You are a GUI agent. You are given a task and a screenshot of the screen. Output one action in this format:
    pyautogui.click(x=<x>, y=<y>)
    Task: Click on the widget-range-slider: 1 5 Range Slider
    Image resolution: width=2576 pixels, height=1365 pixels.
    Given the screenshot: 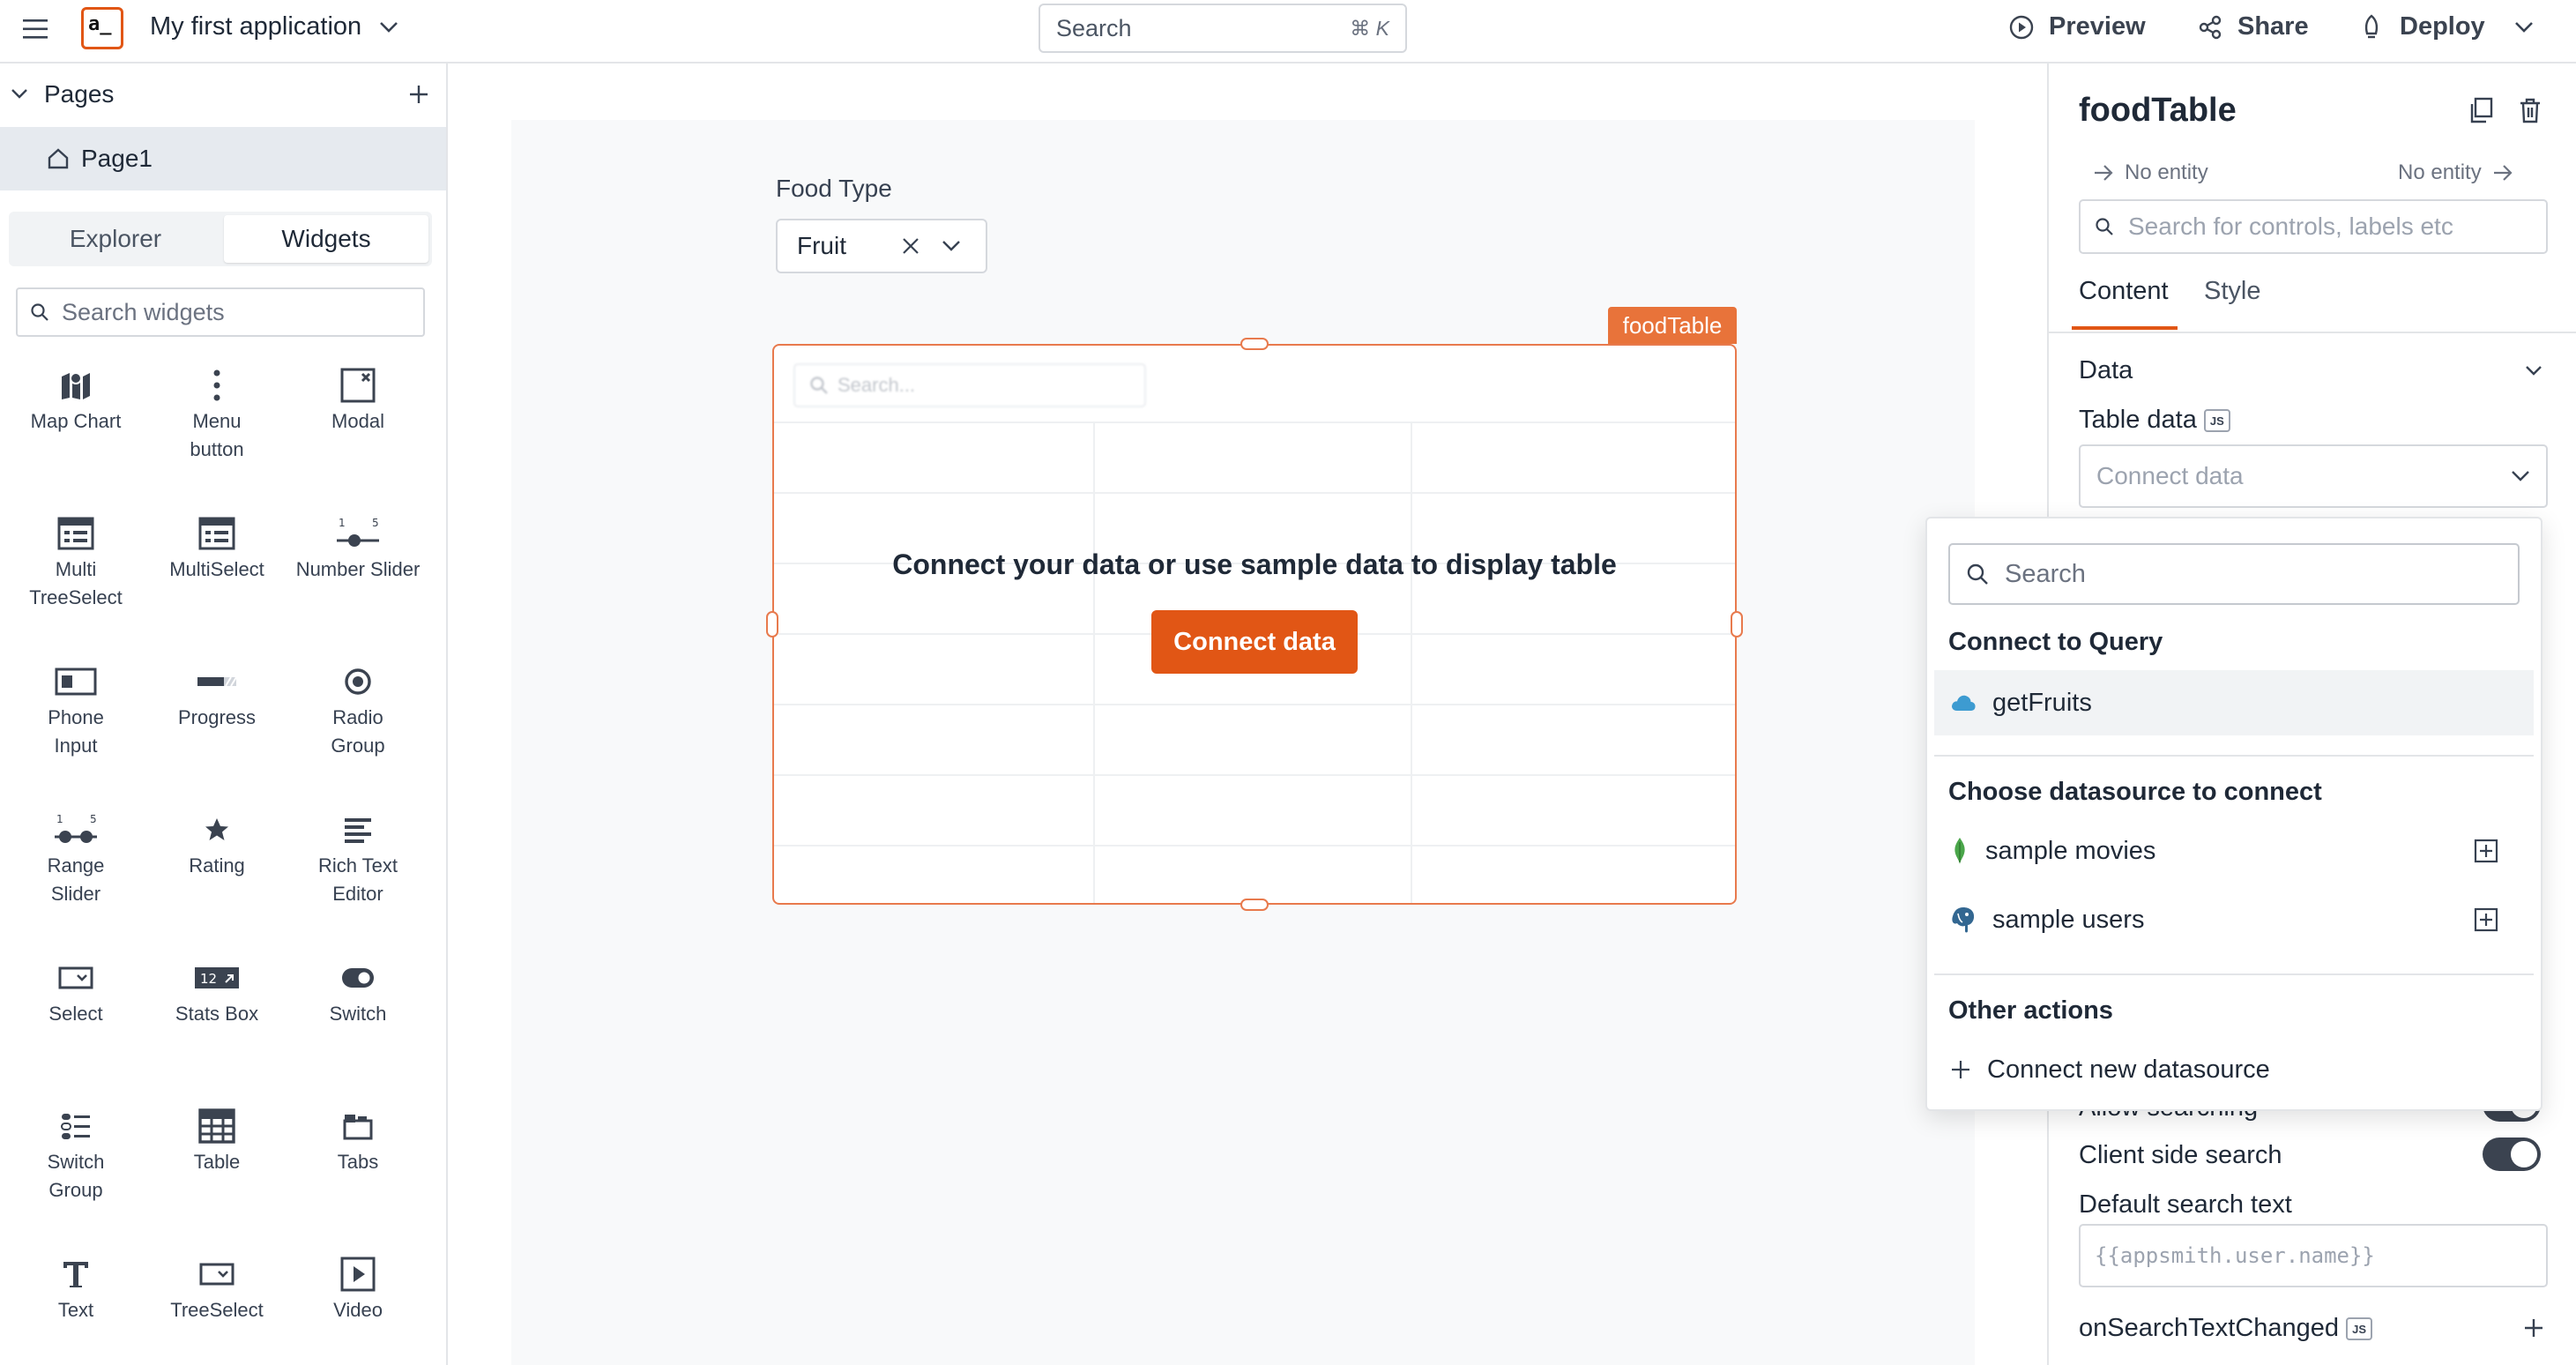 What is the action you would take?
    pyautogui.click(x=76, y=858)
    